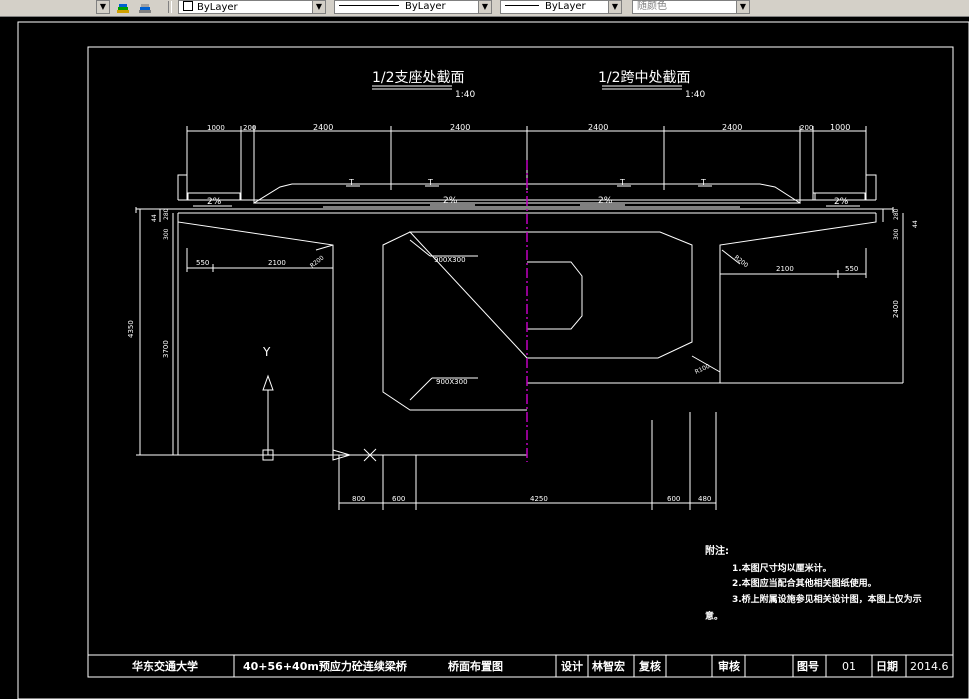  Describe the element at coordinates (702, 369) in the screenshot. I see `fillet-label: R100` at that location.